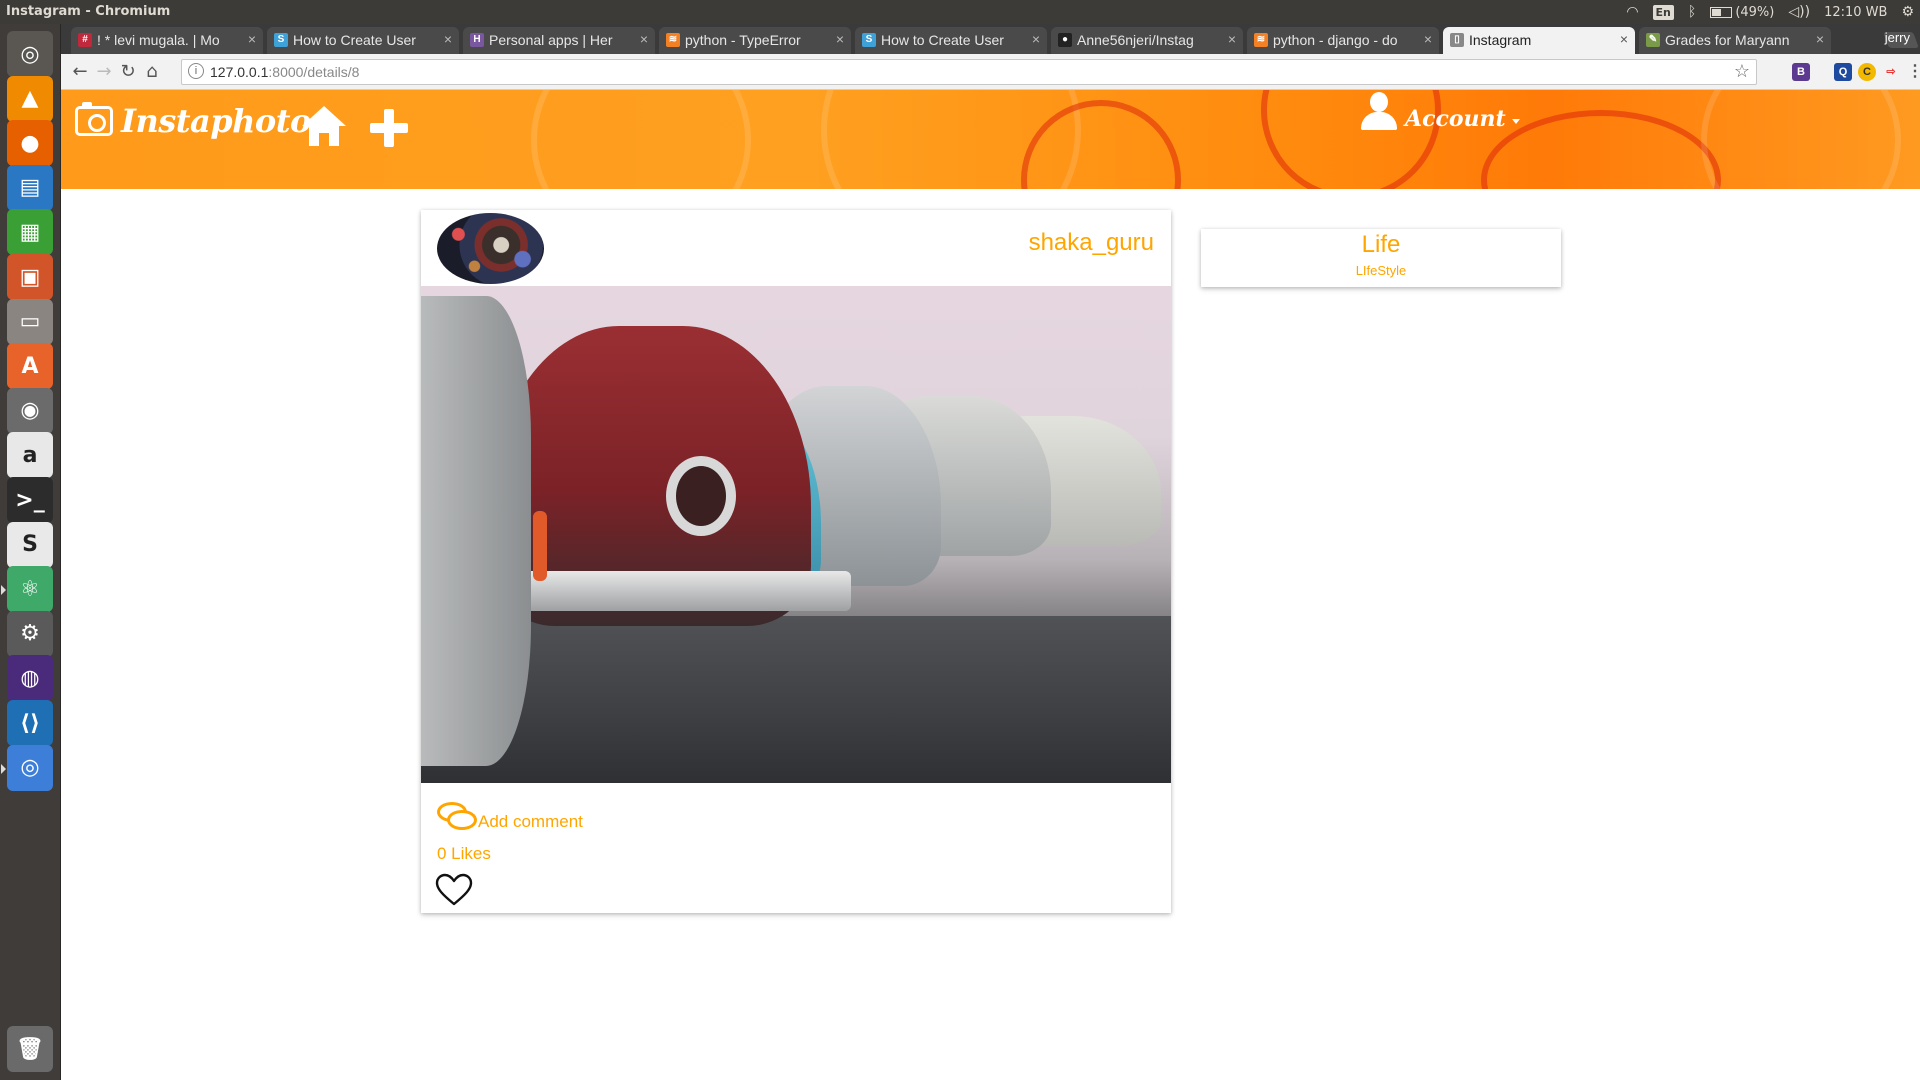  What do you see at coordinates (1855, 12) in the screenshot?
I see `clock: 12:10 WB` at bounding box center [1855, 12].